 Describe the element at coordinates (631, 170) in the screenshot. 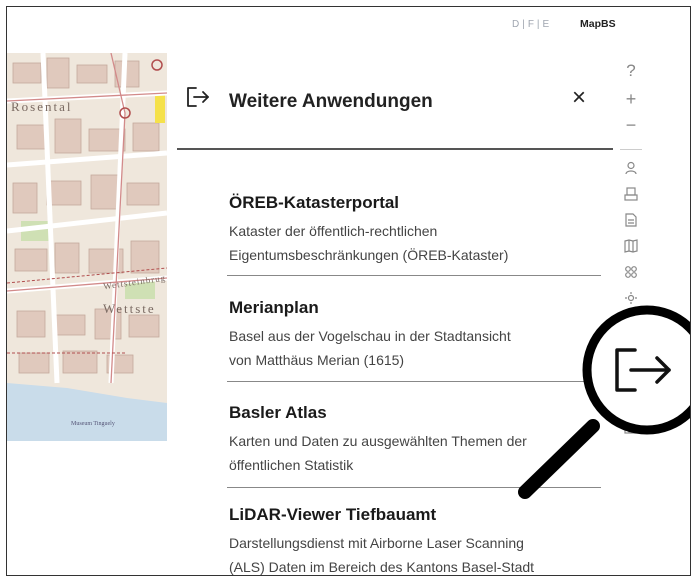

I see `user-icon` at that location.